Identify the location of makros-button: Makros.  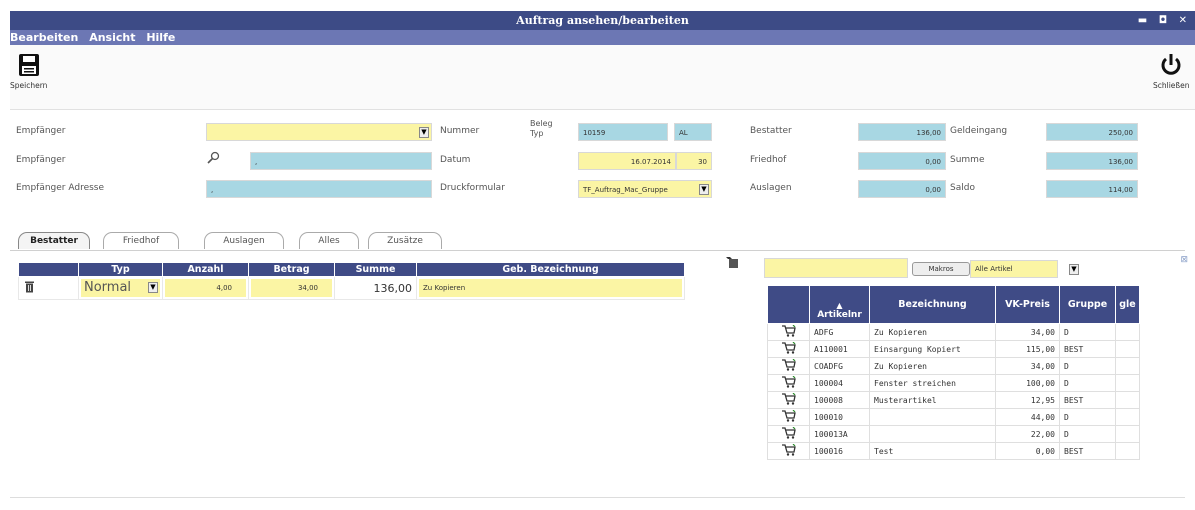
(941, 269).